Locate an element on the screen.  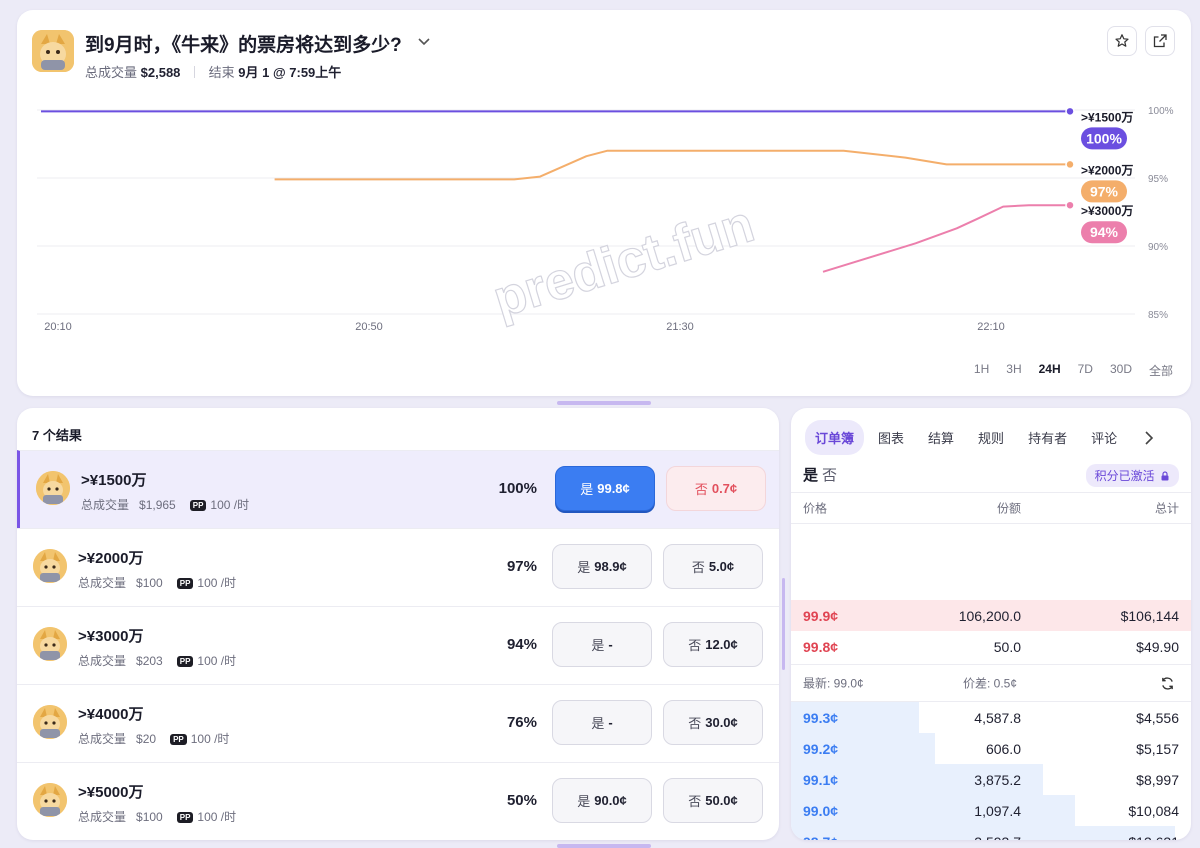
ask-total: $106,144 is located at coordinates (1149, 615).